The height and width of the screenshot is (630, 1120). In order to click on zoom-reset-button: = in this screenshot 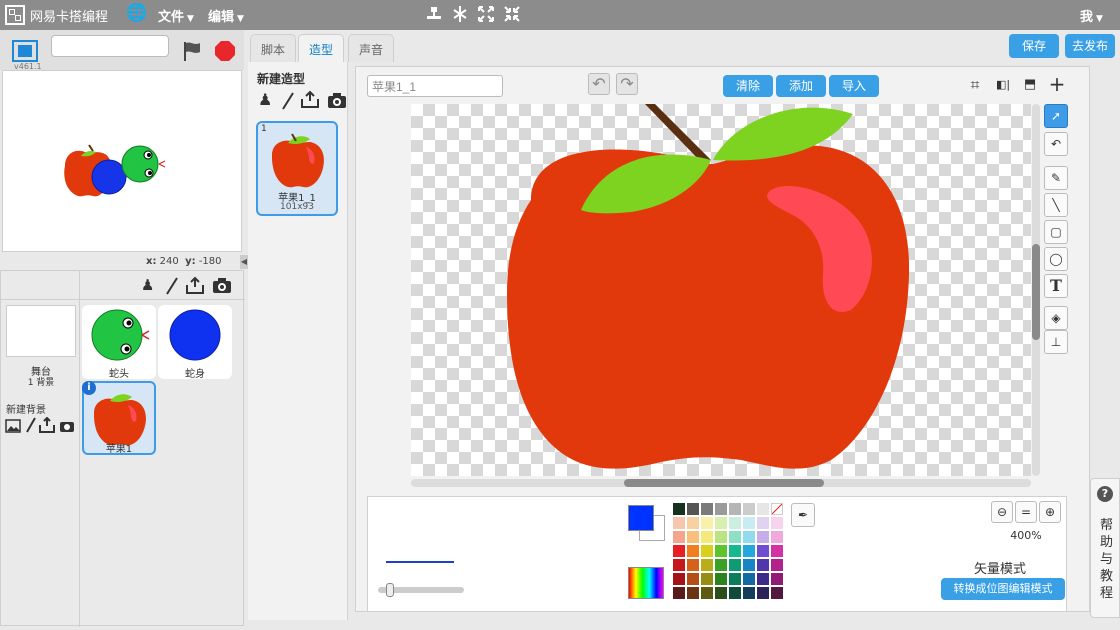, I will do `click(1026, 512)`.